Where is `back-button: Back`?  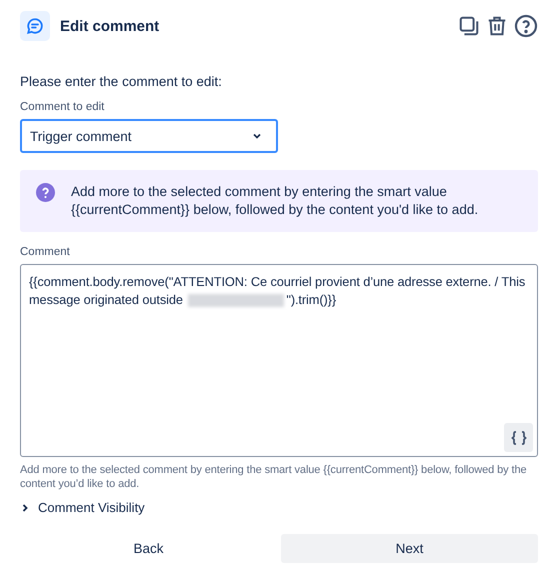 back-button: Back is located at coordinates (148, 548).